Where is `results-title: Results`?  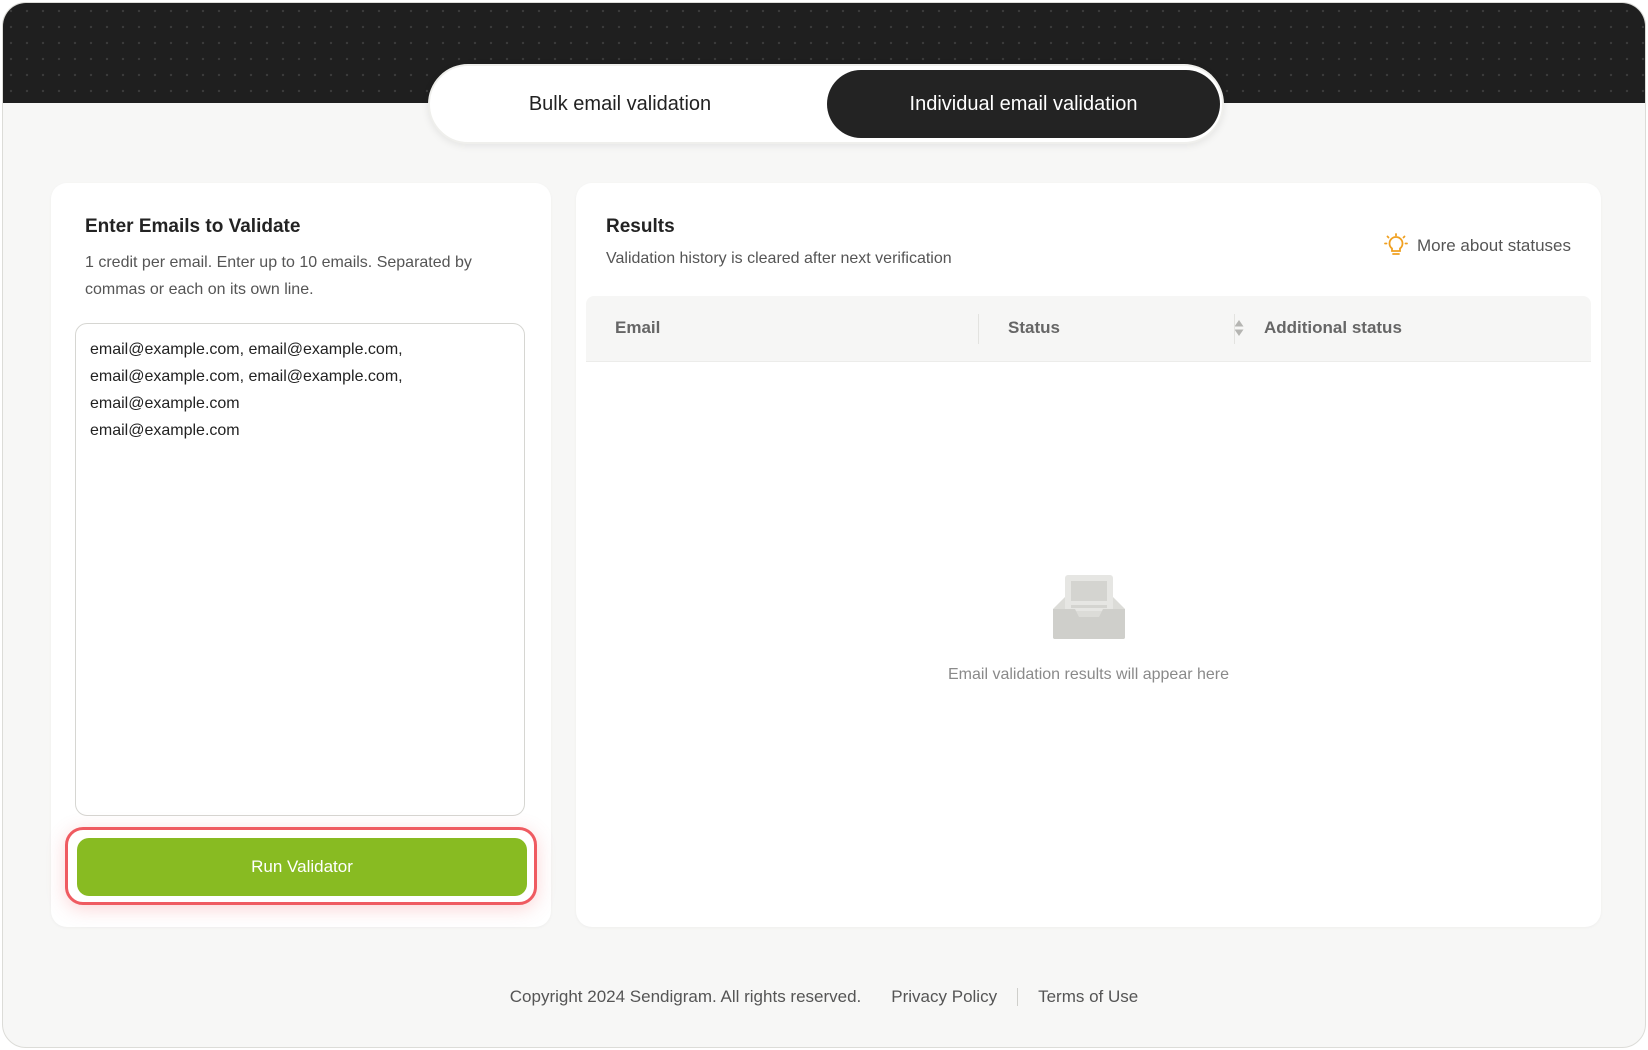
results-title: Results is located at coordinates (640, 226).